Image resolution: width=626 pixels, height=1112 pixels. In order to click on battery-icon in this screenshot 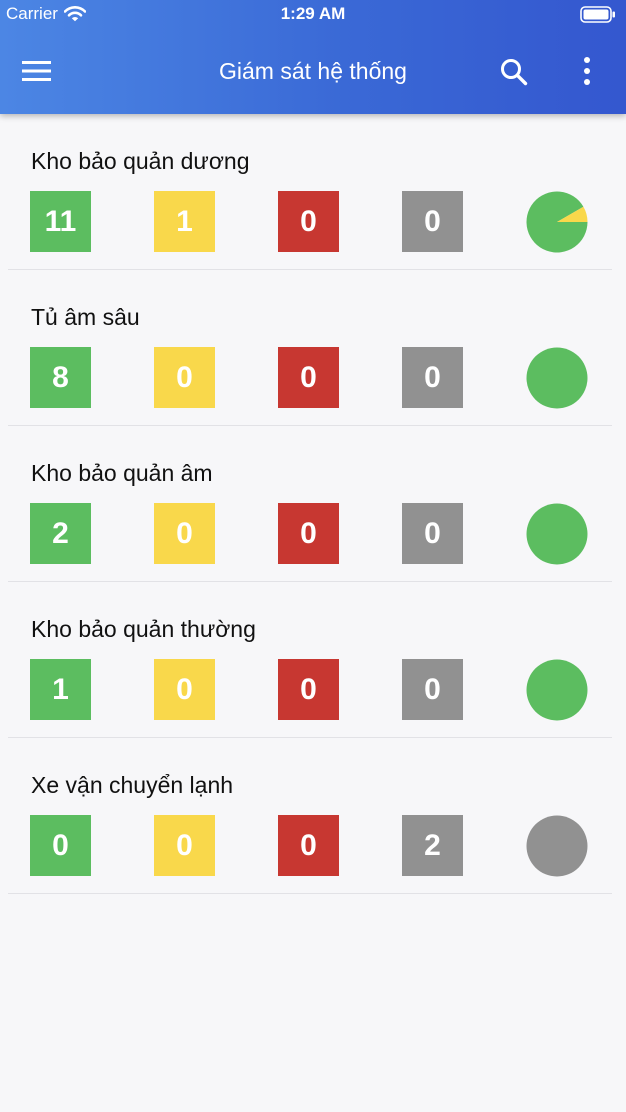, I will do `click(597, 14)`.